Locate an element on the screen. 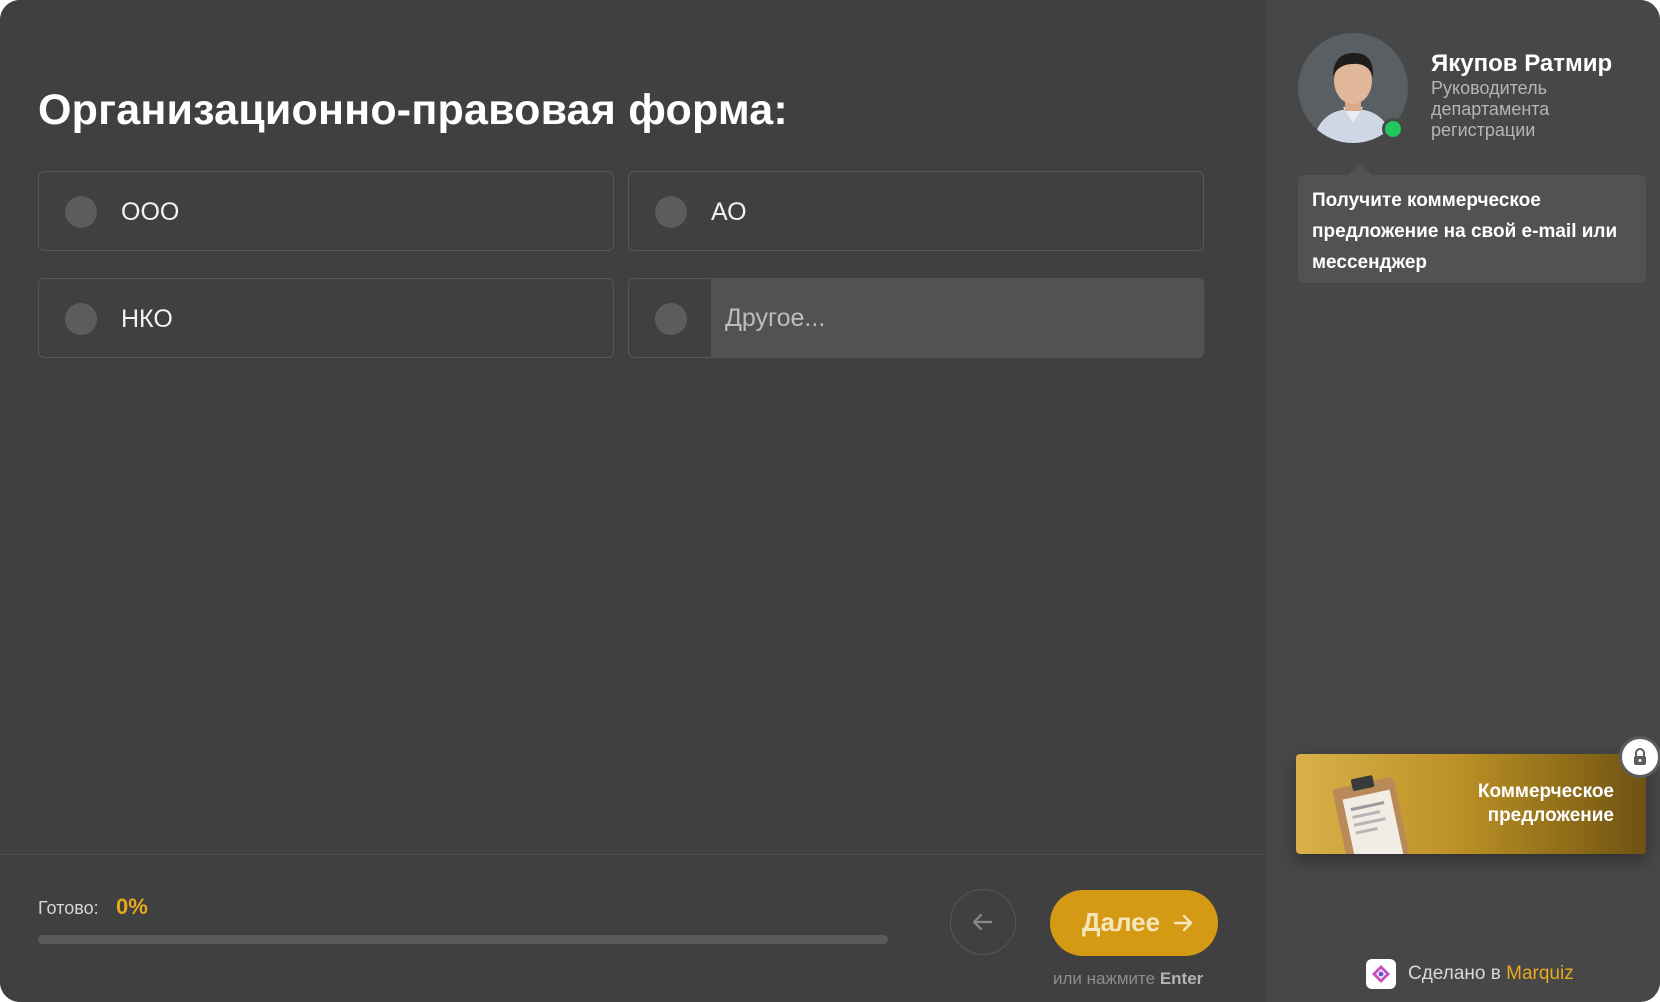 Image resolution: width=1660 pixels, height=1002 pixels. brand-name: Marquiz is located at coordinates (1540, 973).